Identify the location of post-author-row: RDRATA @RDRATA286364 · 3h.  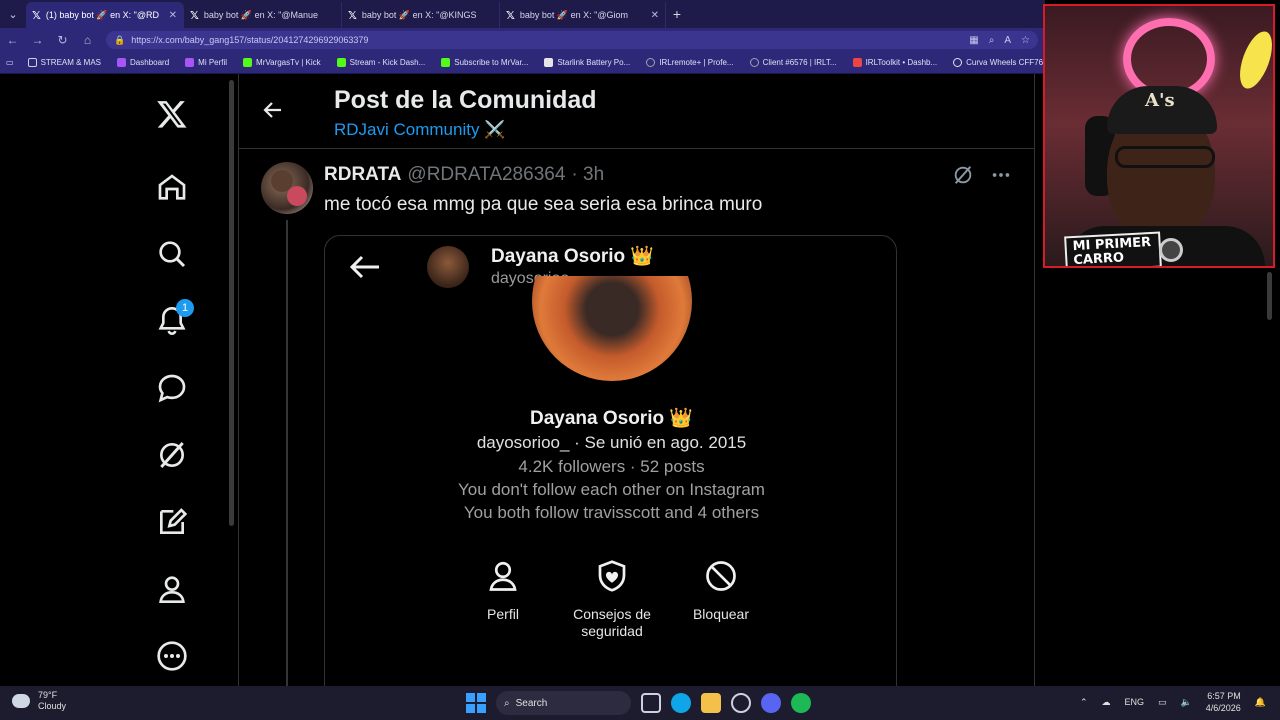
(464, 175).